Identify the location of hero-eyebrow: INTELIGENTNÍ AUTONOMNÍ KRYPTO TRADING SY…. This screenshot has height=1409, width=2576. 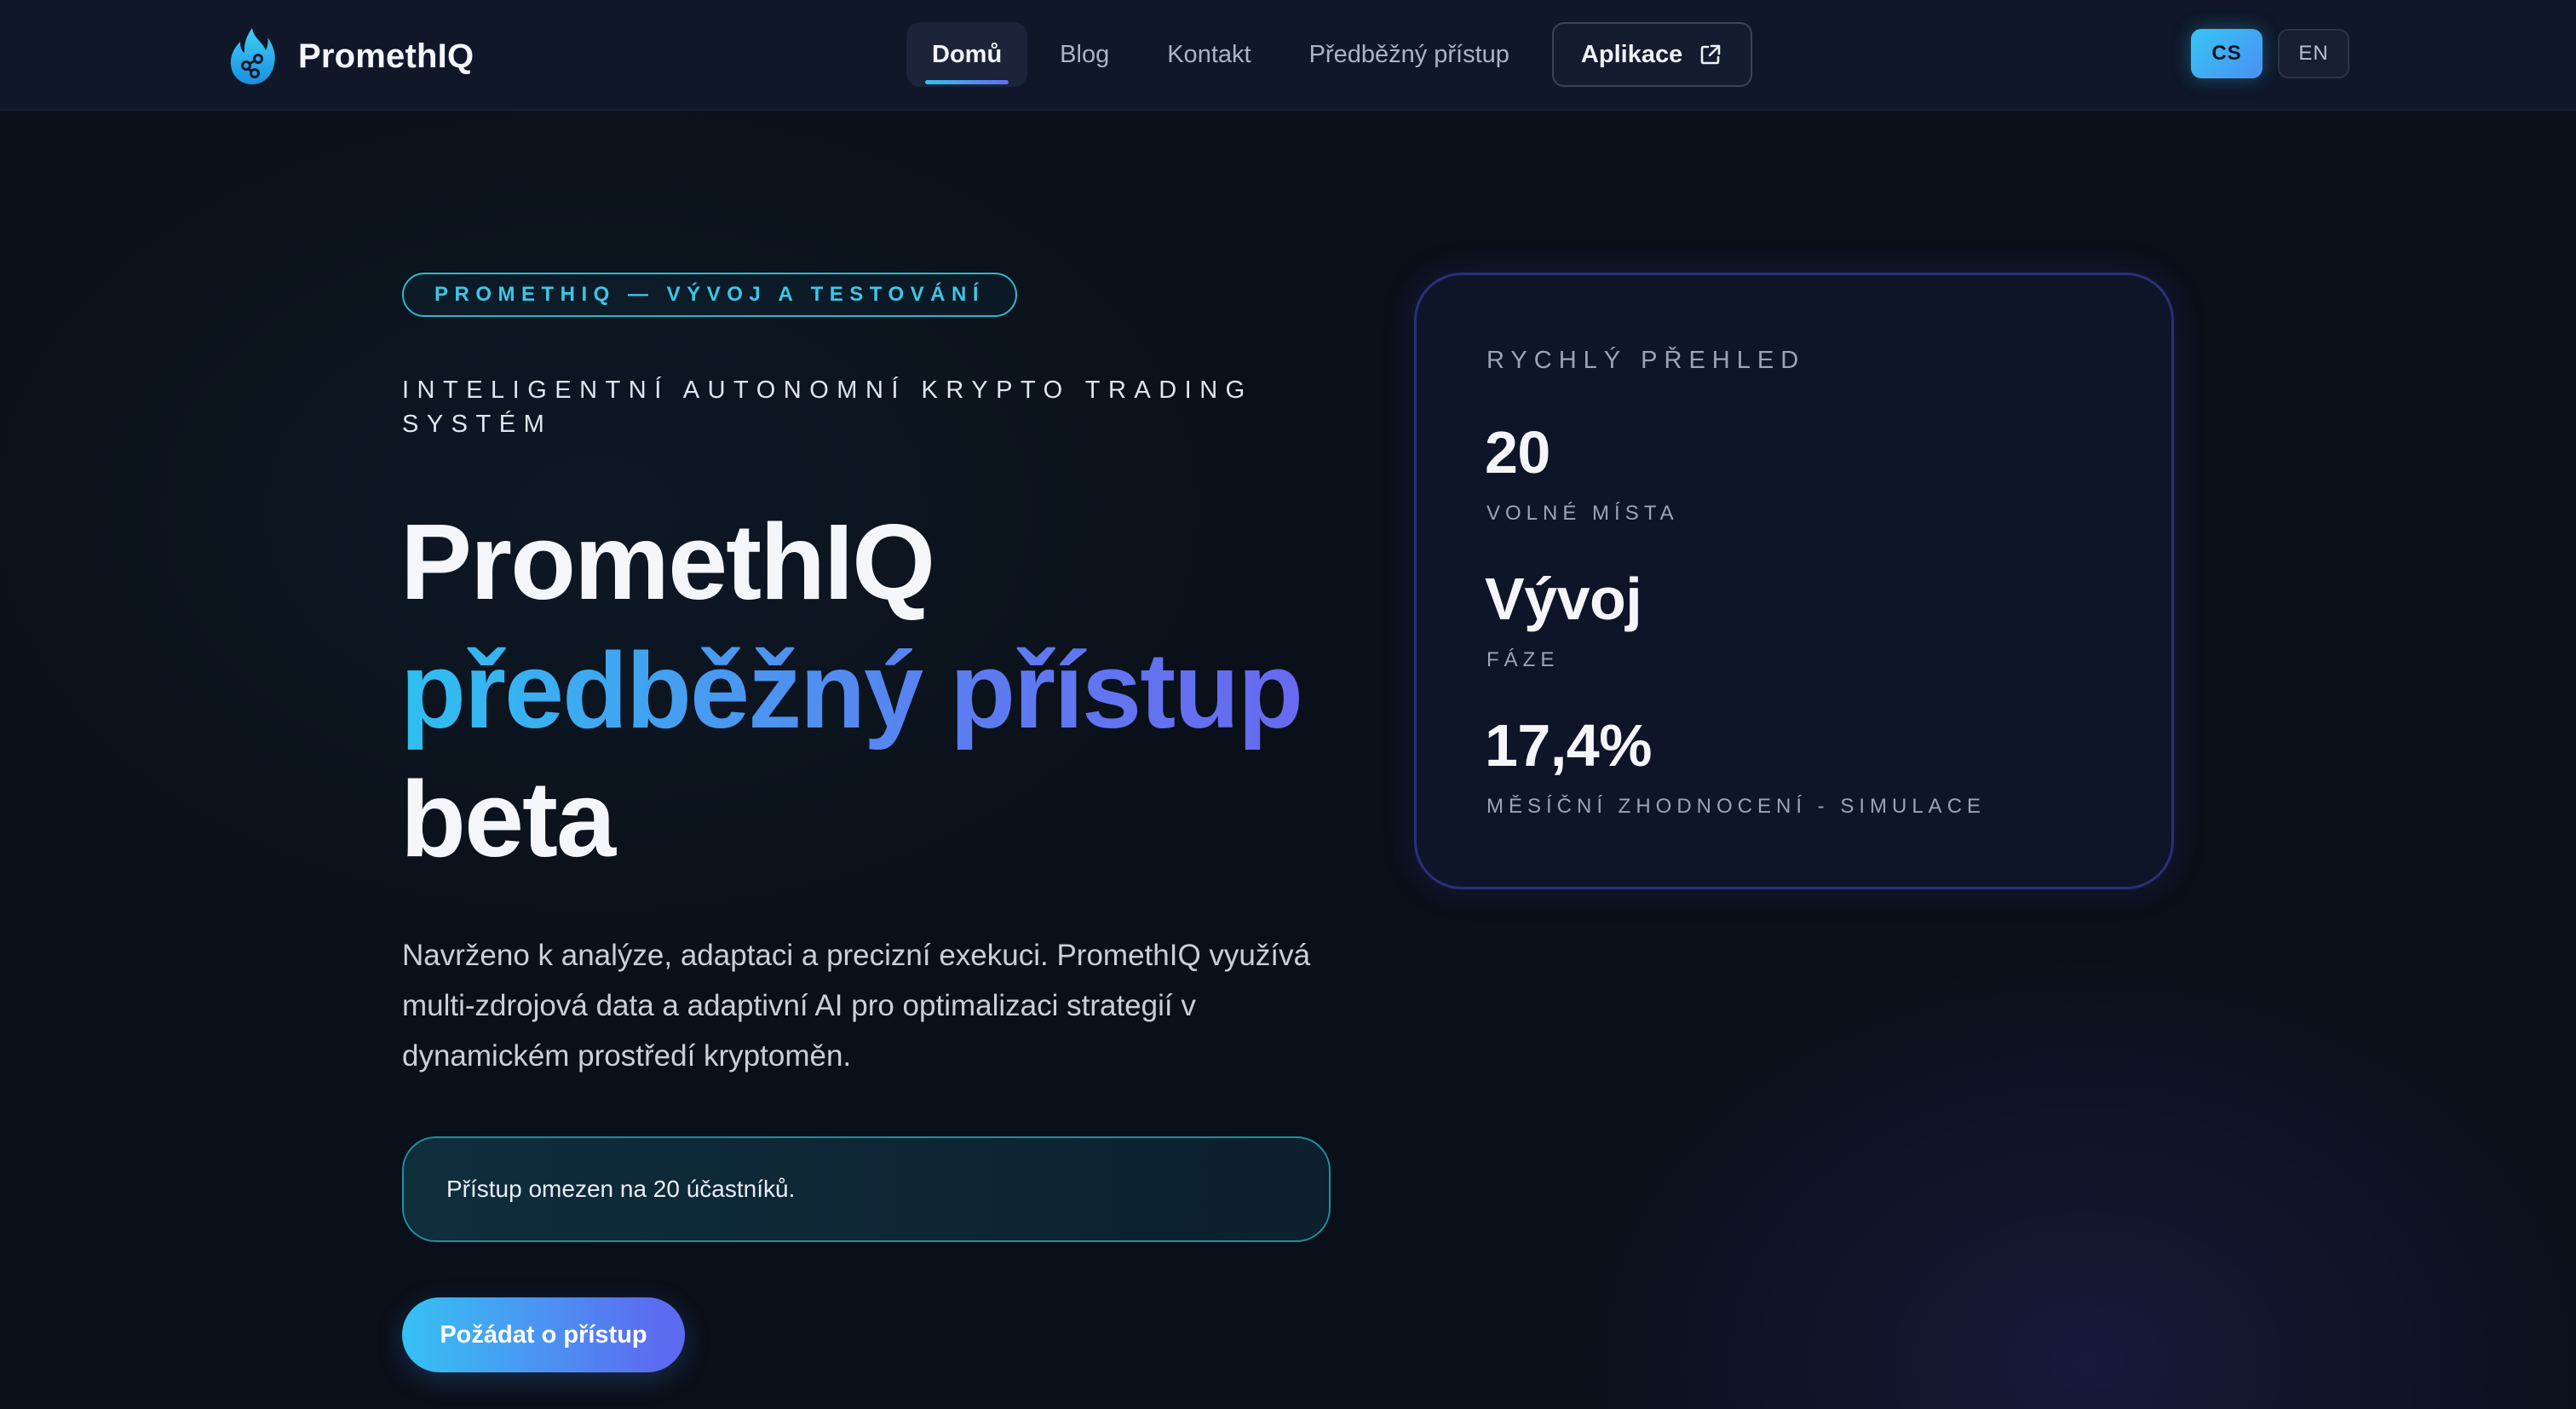
(828, 407).